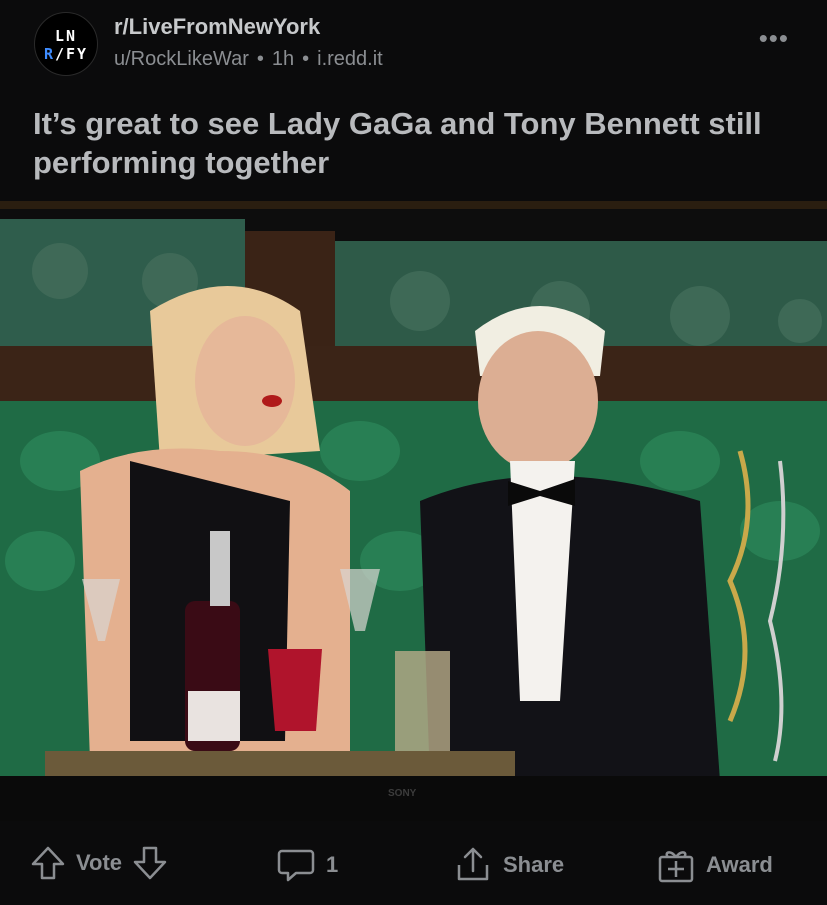 This screenshot has height=905, width=827. Describe the element at coordinates (150, 863) in the screenshot. I see `downvote-arrow-icon` at that location.